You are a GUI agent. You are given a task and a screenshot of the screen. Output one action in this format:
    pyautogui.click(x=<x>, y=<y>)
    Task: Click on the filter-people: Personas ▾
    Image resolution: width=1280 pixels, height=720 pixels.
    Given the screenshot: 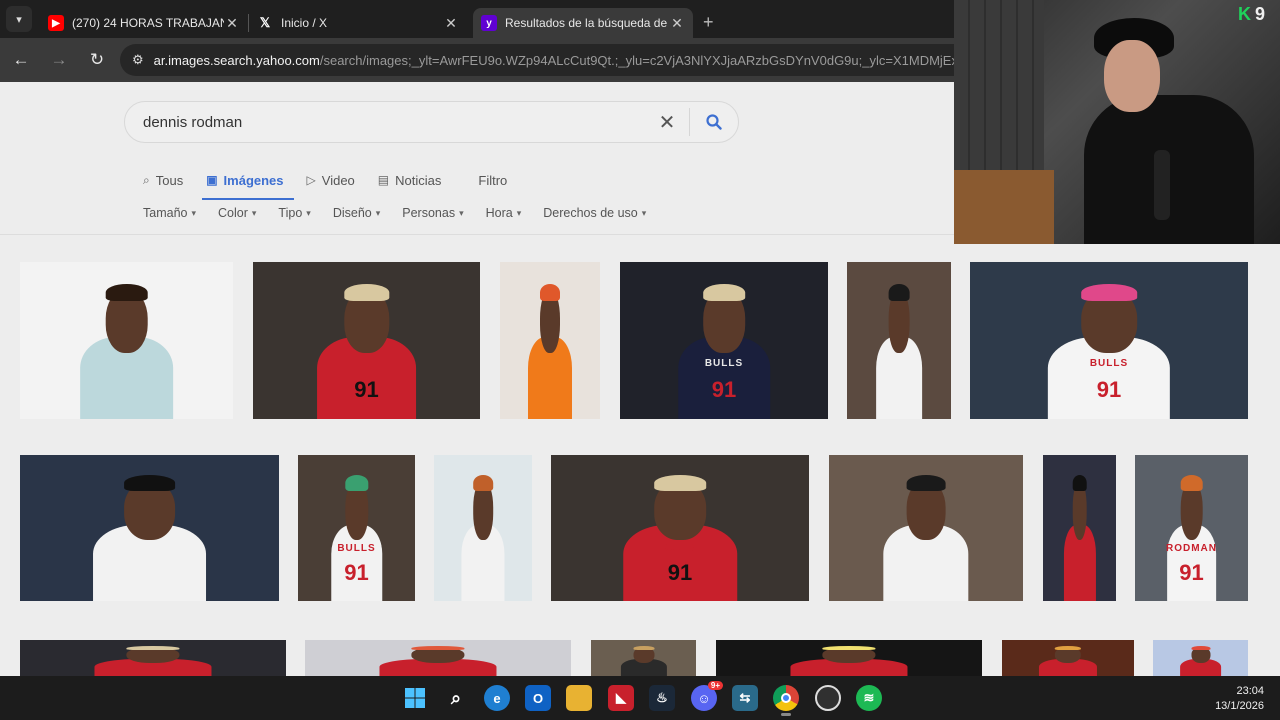 What is the action you would take?
    pyautogui.click(x=432, y=213)
    